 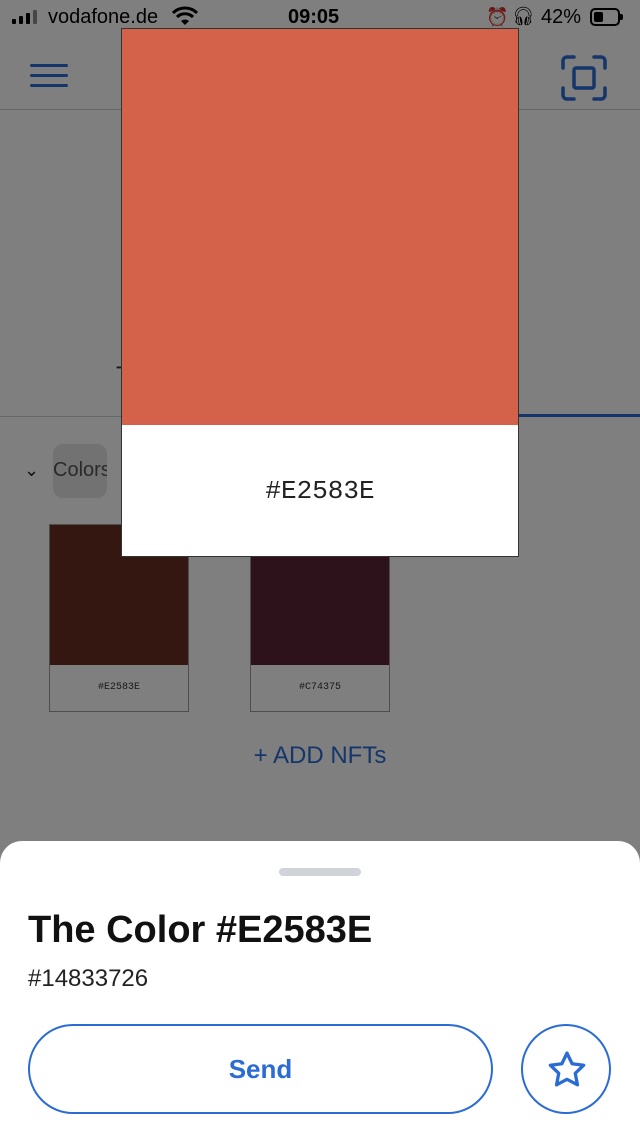 I want to click on send-button: Send, so click(x=260, y=1069).